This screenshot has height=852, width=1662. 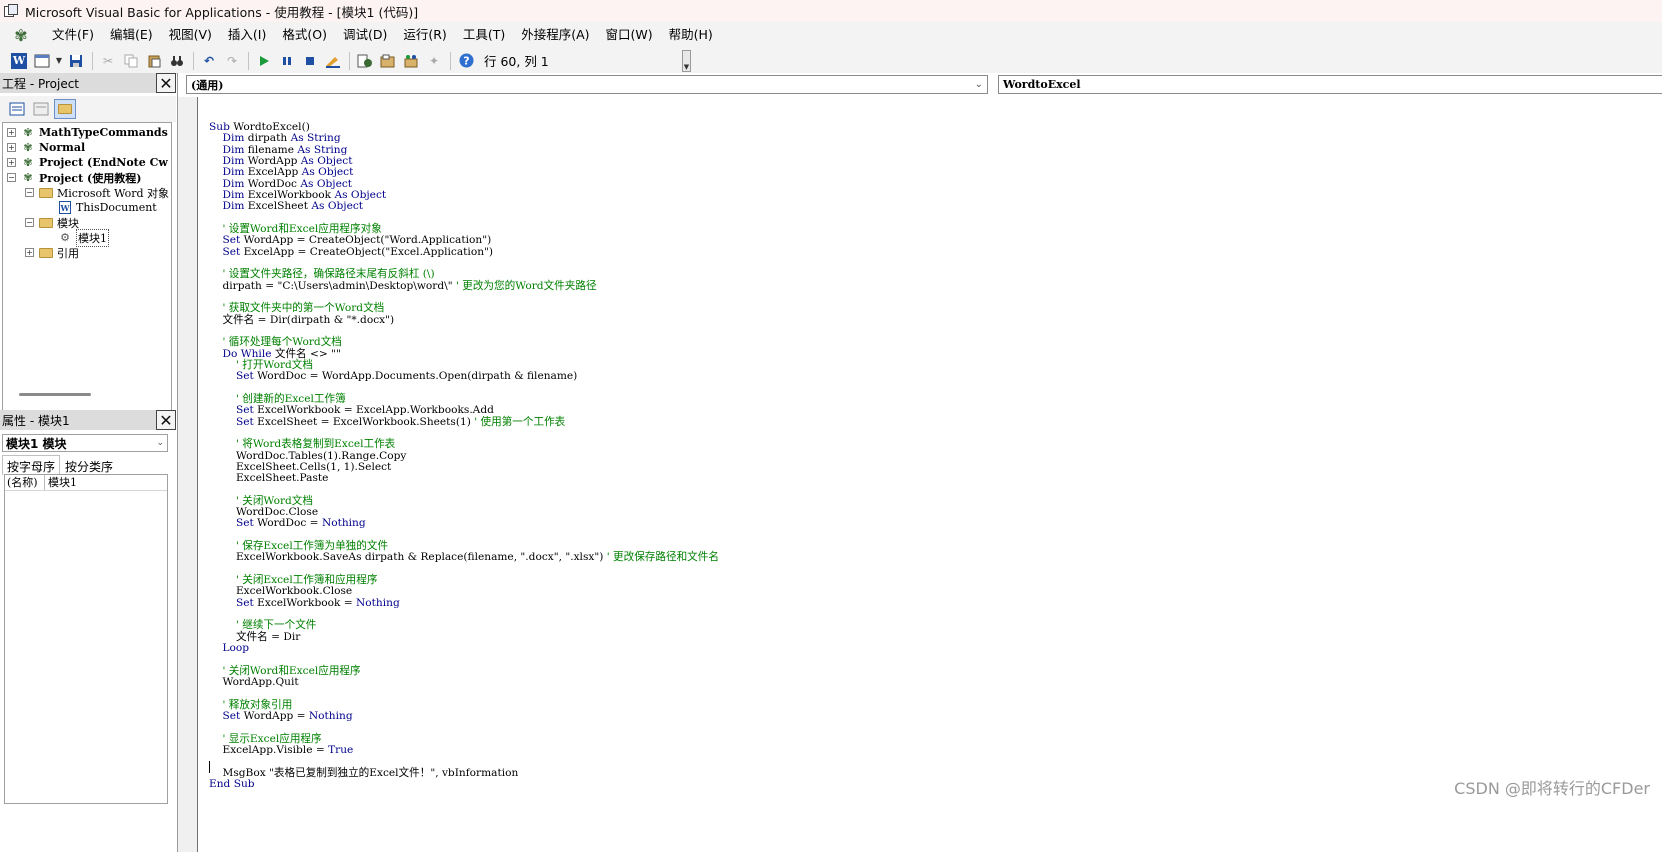 What do you see at coordinates (259, 127) in the screenshot?
I see `code-line: Sub WordtoExcel()` at bounding box center [259, 127].